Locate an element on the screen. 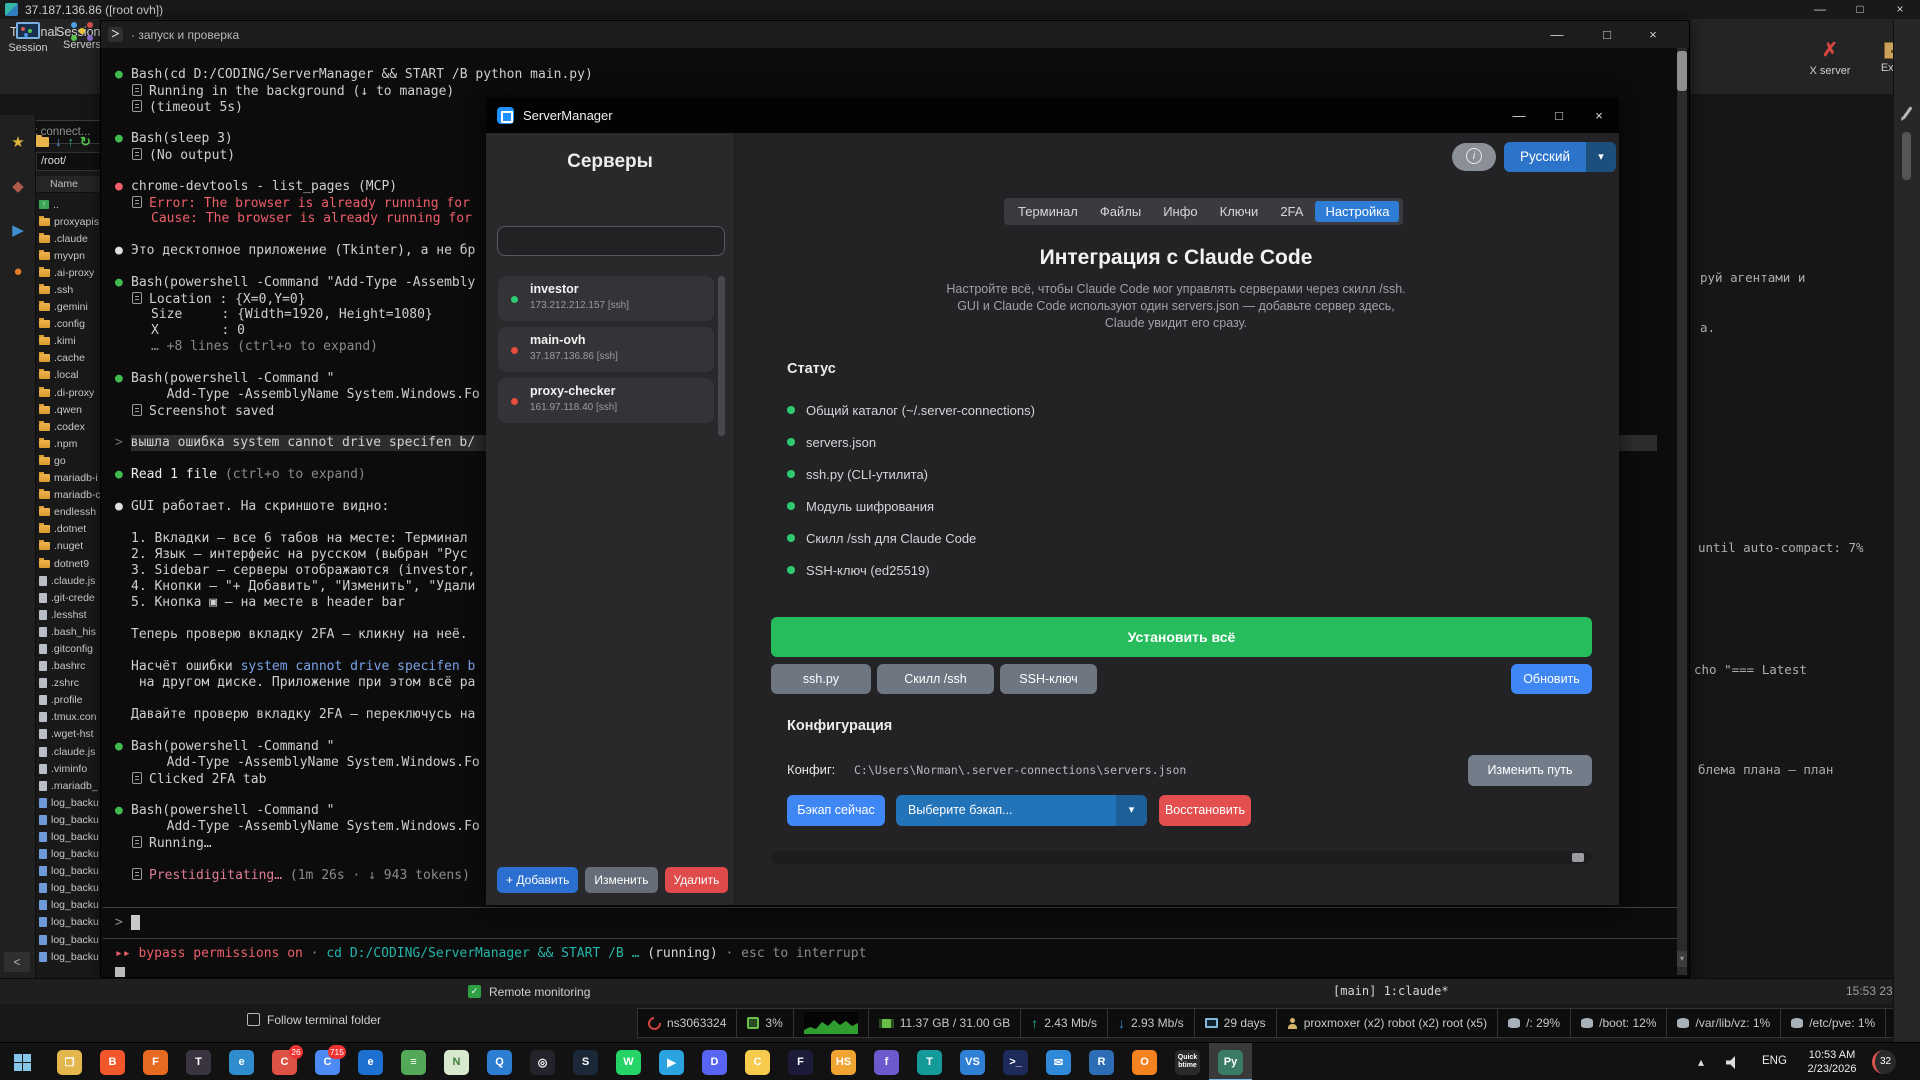  language-select: Русский ▾ is located at coordinates (1560, 157).